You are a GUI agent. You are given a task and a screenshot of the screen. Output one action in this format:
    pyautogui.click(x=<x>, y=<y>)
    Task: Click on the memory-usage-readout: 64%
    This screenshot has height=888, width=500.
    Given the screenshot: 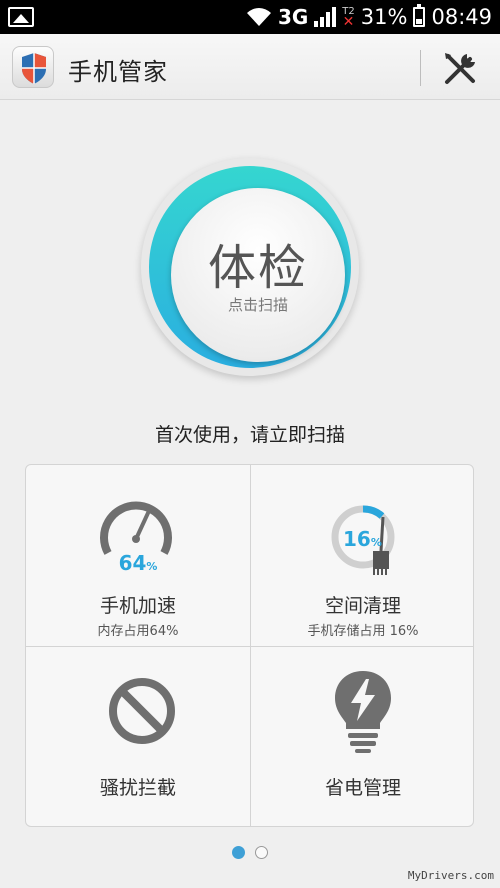 What is the action you would take?
    pyautogui.click(x=138, y=563)
    